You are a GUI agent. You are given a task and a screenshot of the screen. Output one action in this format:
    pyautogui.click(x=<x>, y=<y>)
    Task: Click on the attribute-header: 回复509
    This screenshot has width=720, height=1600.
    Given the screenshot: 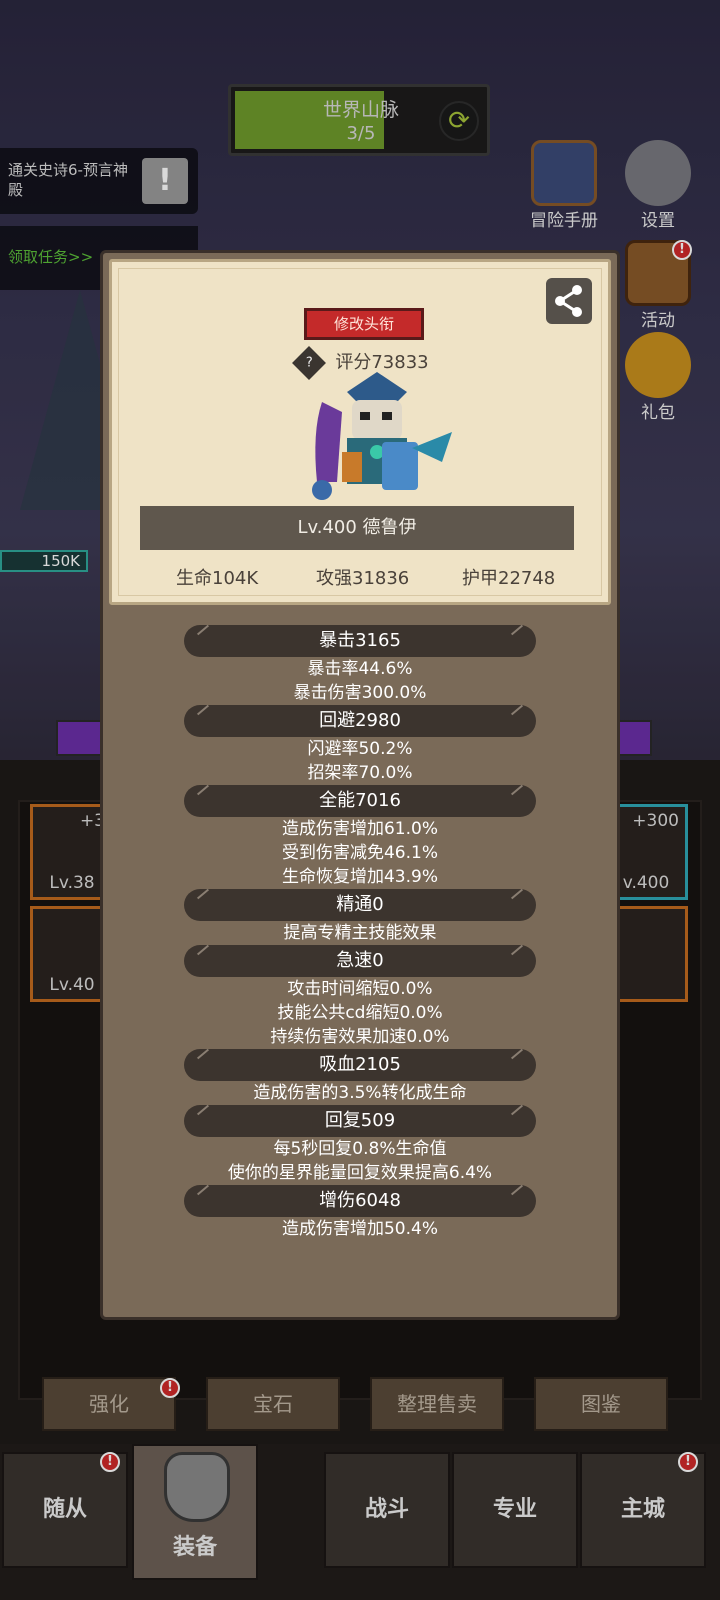 What is the action you would take?
    pyautogui.click(x=360, y=1121)
    